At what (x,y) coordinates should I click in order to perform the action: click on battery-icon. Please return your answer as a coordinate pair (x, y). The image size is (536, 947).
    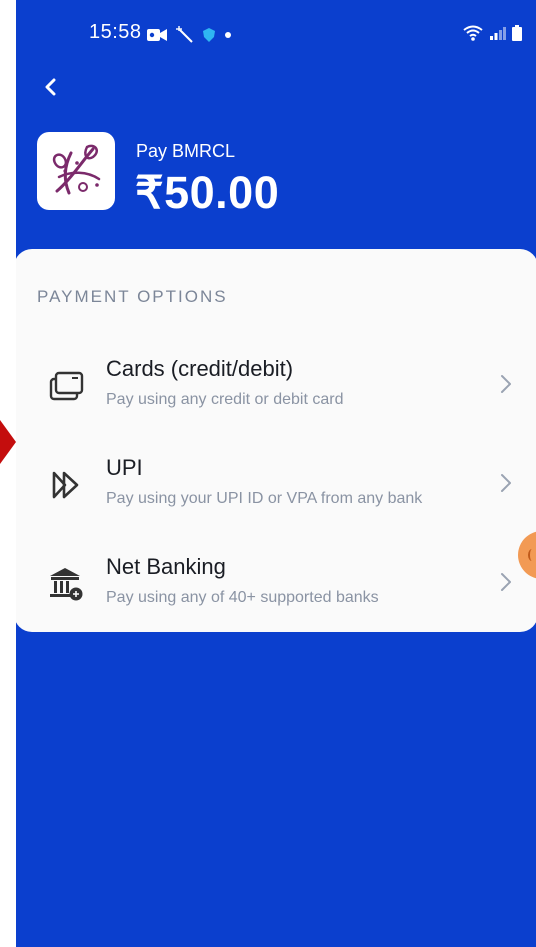
    Looking at the image, I should click on (517, 33).